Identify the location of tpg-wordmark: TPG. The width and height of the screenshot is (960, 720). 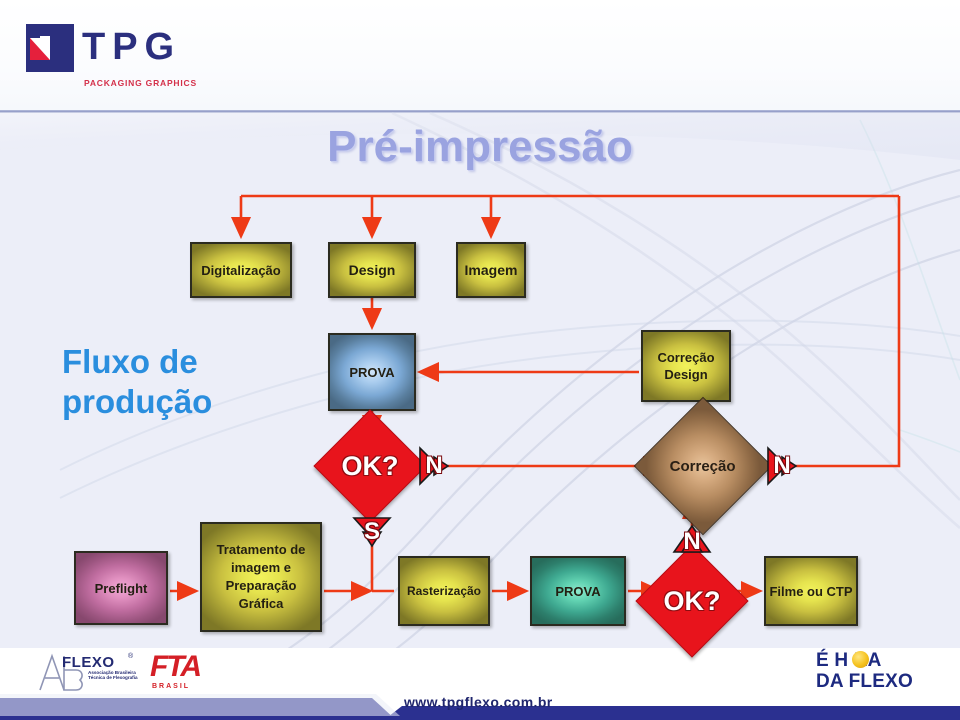
(132, 47).